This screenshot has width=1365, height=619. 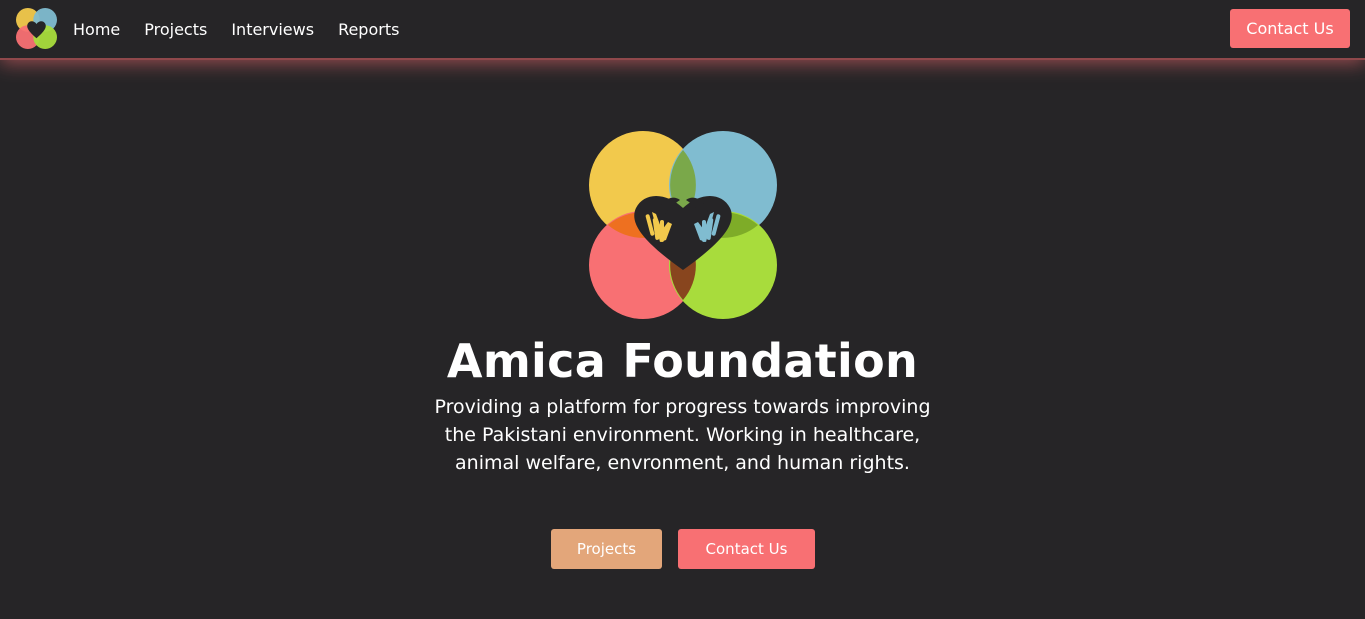 I want to click on nav-contact-button: Contact Us, so click(x=1290, y=28).